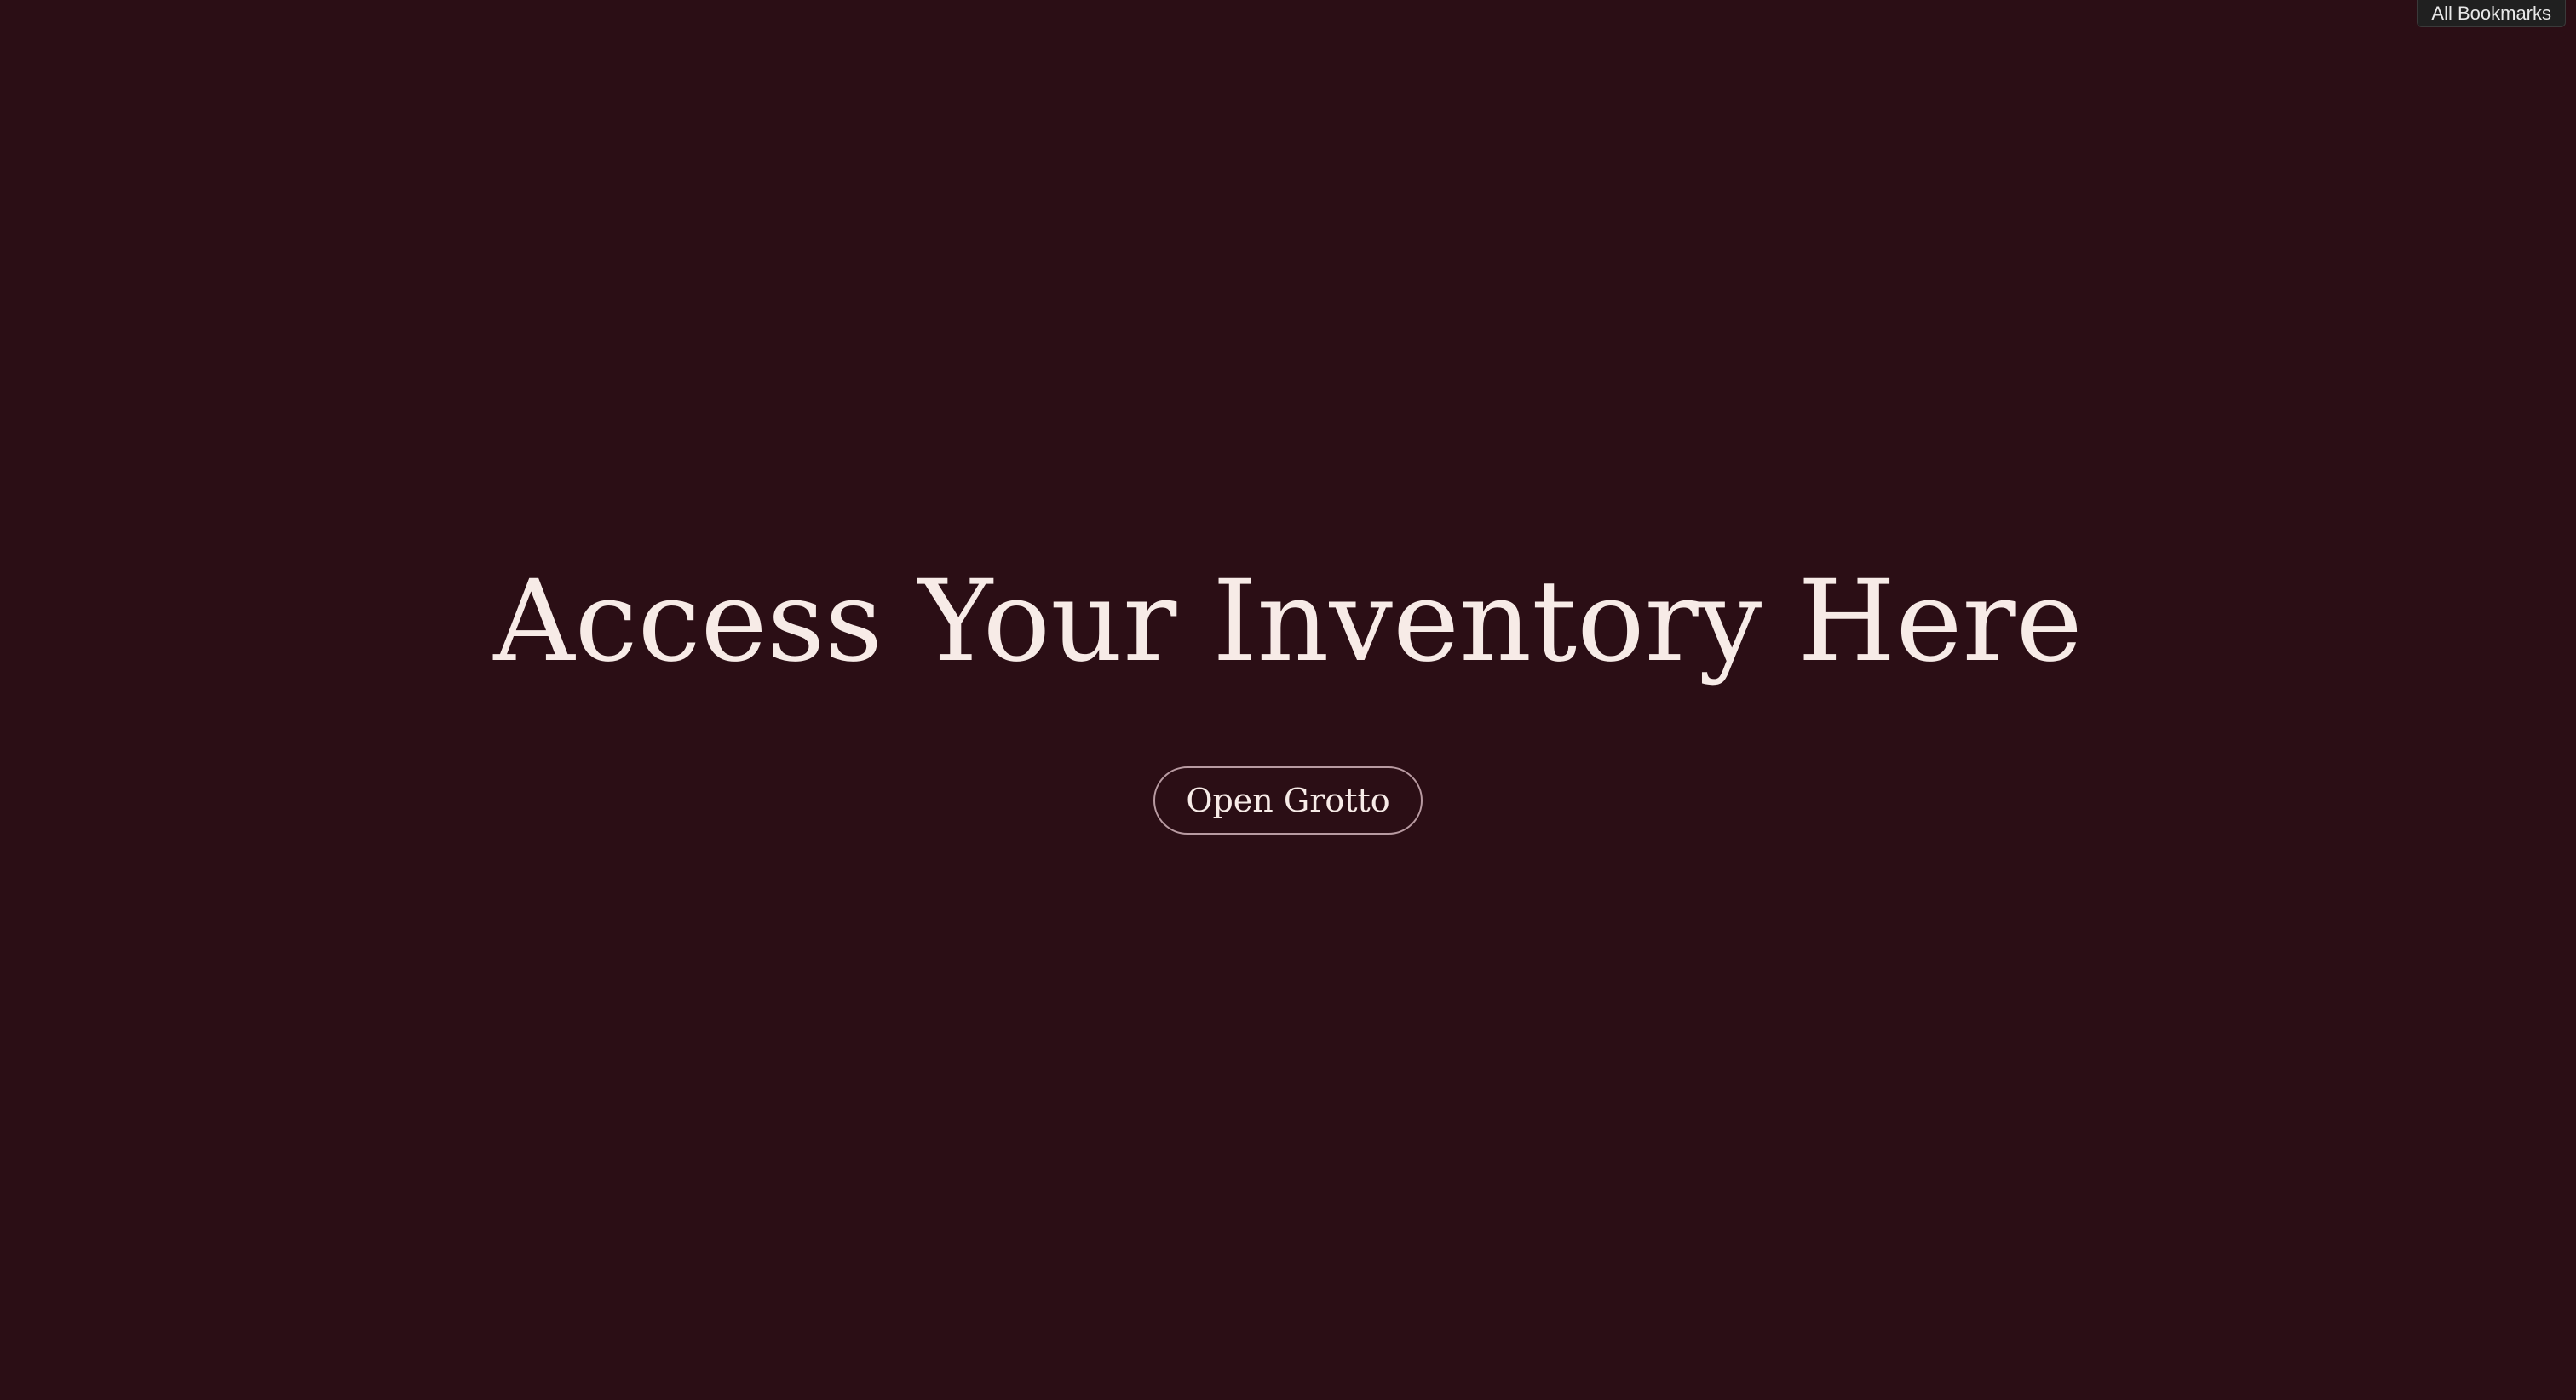  Describe the element at coordinates (1288, 621) in the screenshot. I see `hero-title: Access Your Inventory Here` at that location.